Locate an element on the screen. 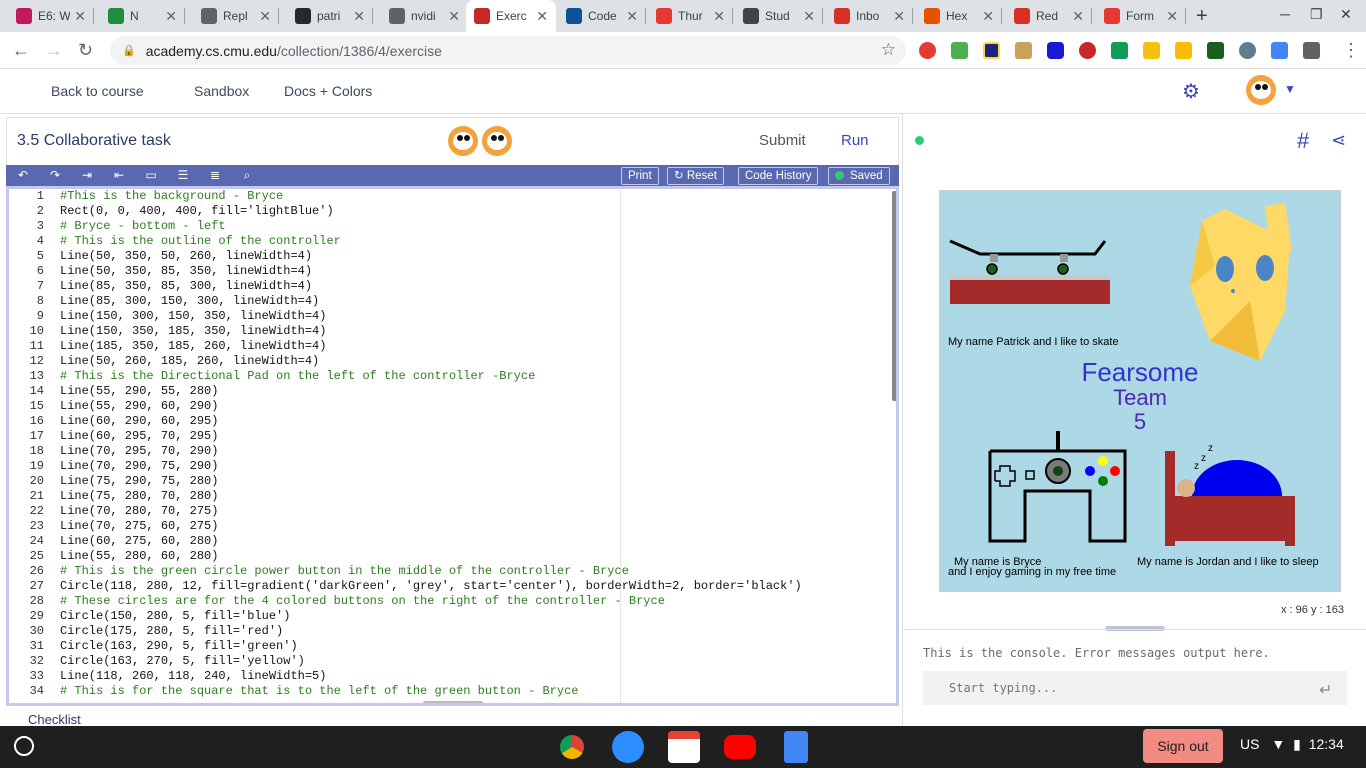 The width and height of the screenshot is (1366, 768). close-window-icon: ✕ is located at coordinates (1346, 14).